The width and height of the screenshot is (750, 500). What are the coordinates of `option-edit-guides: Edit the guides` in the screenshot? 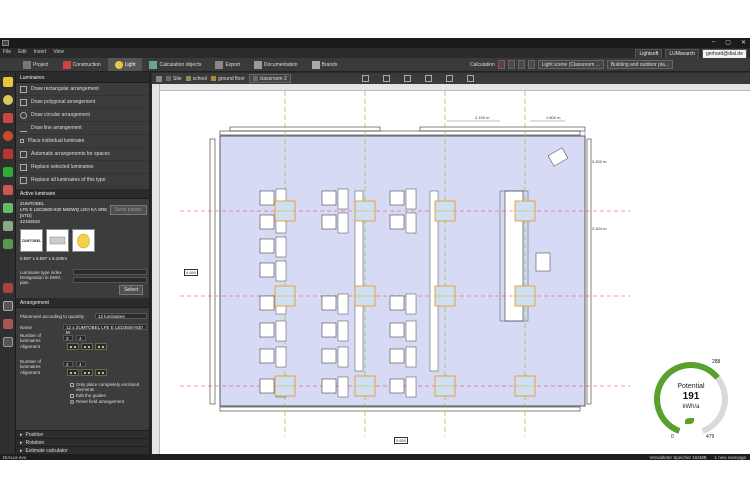 It's located at (83, 395).